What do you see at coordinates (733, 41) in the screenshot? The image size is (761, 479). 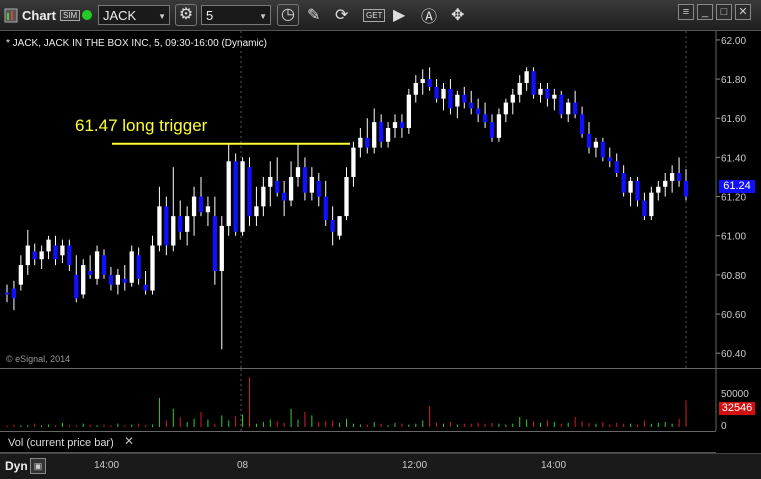 I see `price-tick-label: 62.00` at bounding box center [733, 41].